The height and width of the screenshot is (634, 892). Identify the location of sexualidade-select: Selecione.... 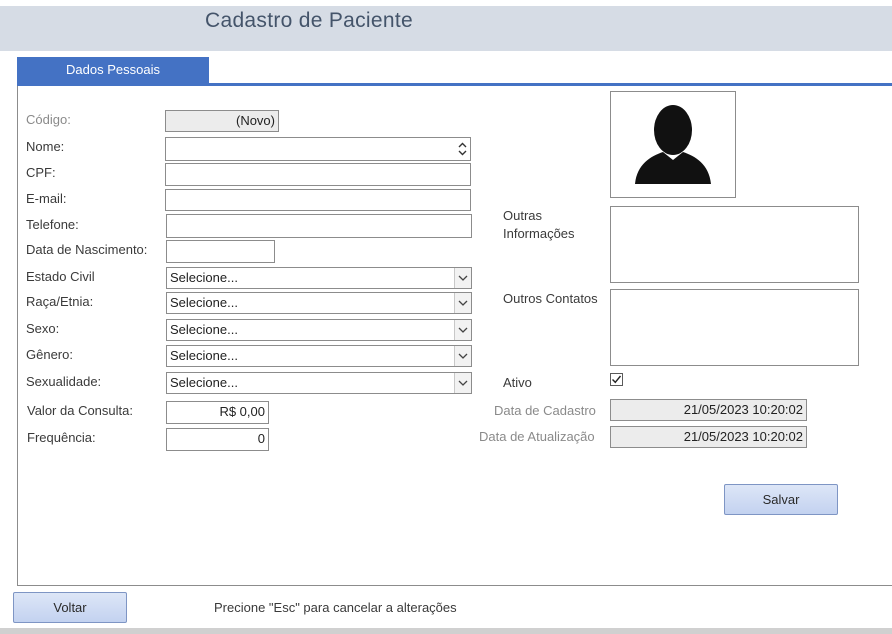
(319, 383).